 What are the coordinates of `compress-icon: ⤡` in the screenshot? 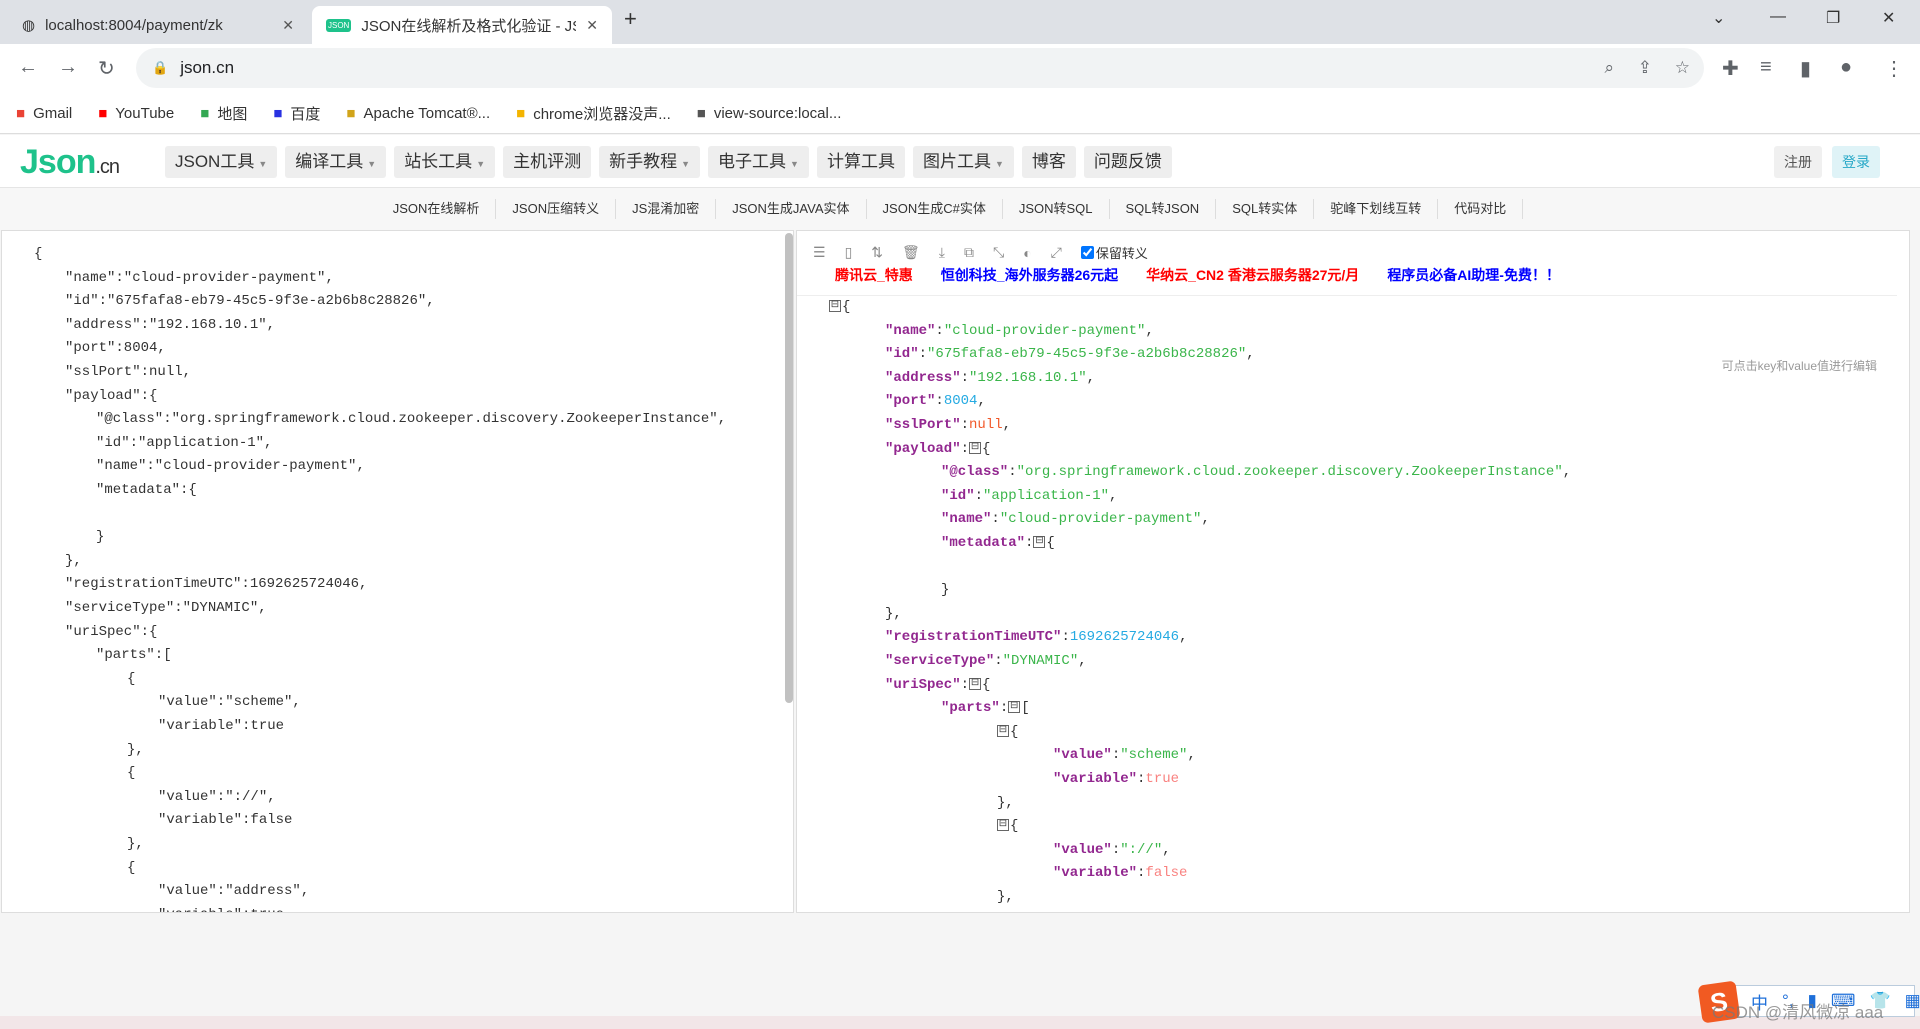 It's located at (998, 252).